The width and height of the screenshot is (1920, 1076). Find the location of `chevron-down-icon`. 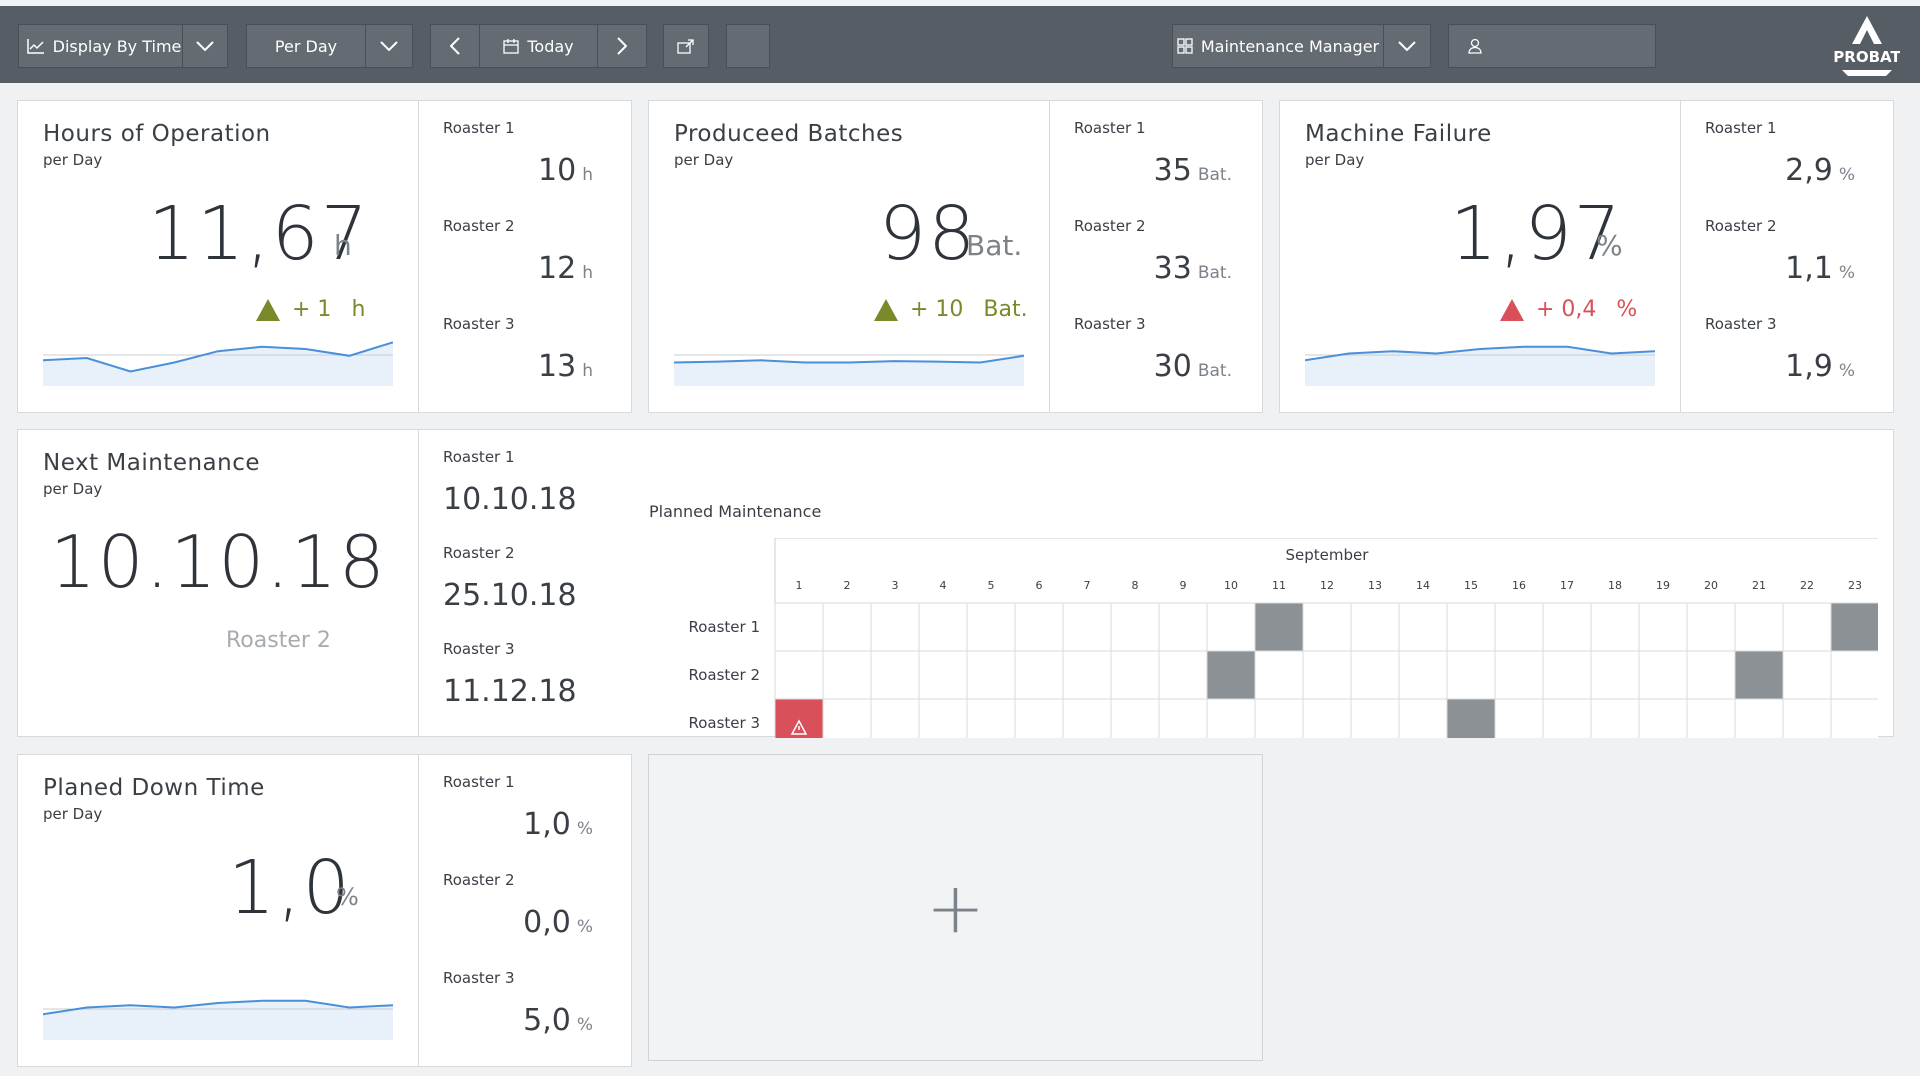

chevron-down-icon is located at coordinates (1407, 46).